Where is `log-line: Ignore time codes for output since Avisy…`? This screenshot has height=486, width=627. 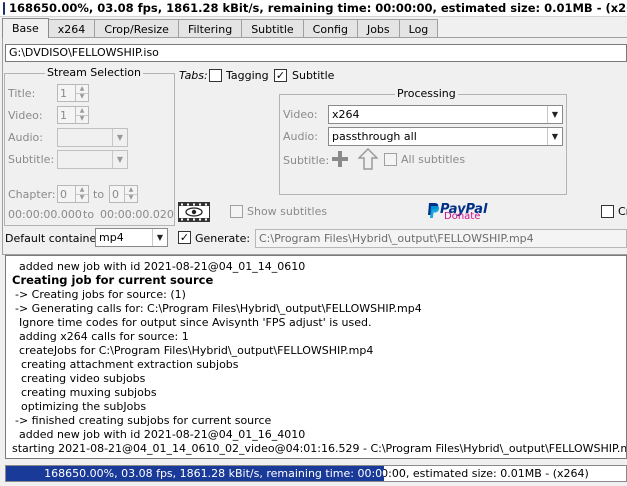 log-line: Ignore time codes for output since Avisy… is located at coordinates (195, 322).